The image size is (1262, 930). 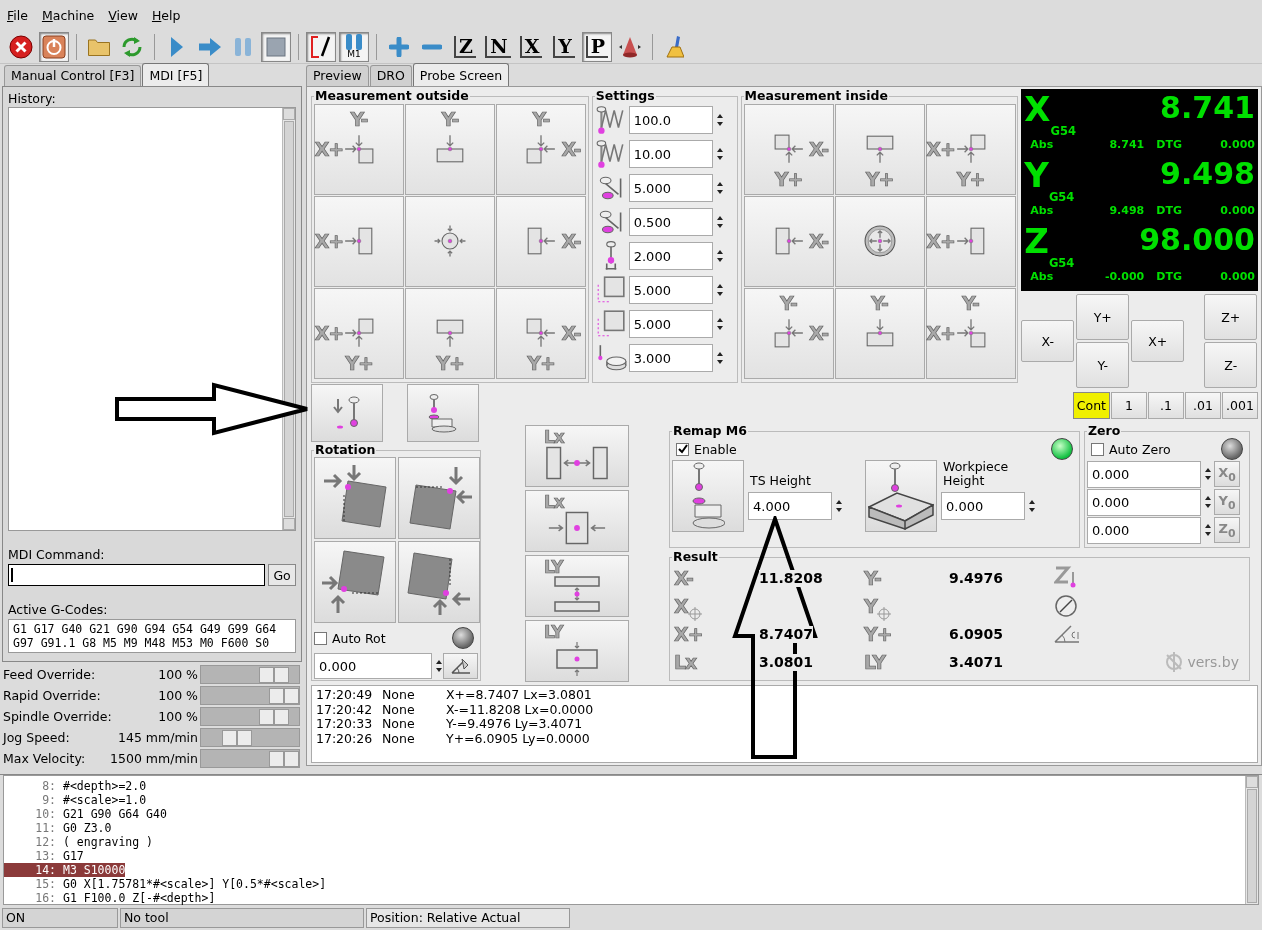 I want to click on menu-item: File, so click(x=17, y=15).